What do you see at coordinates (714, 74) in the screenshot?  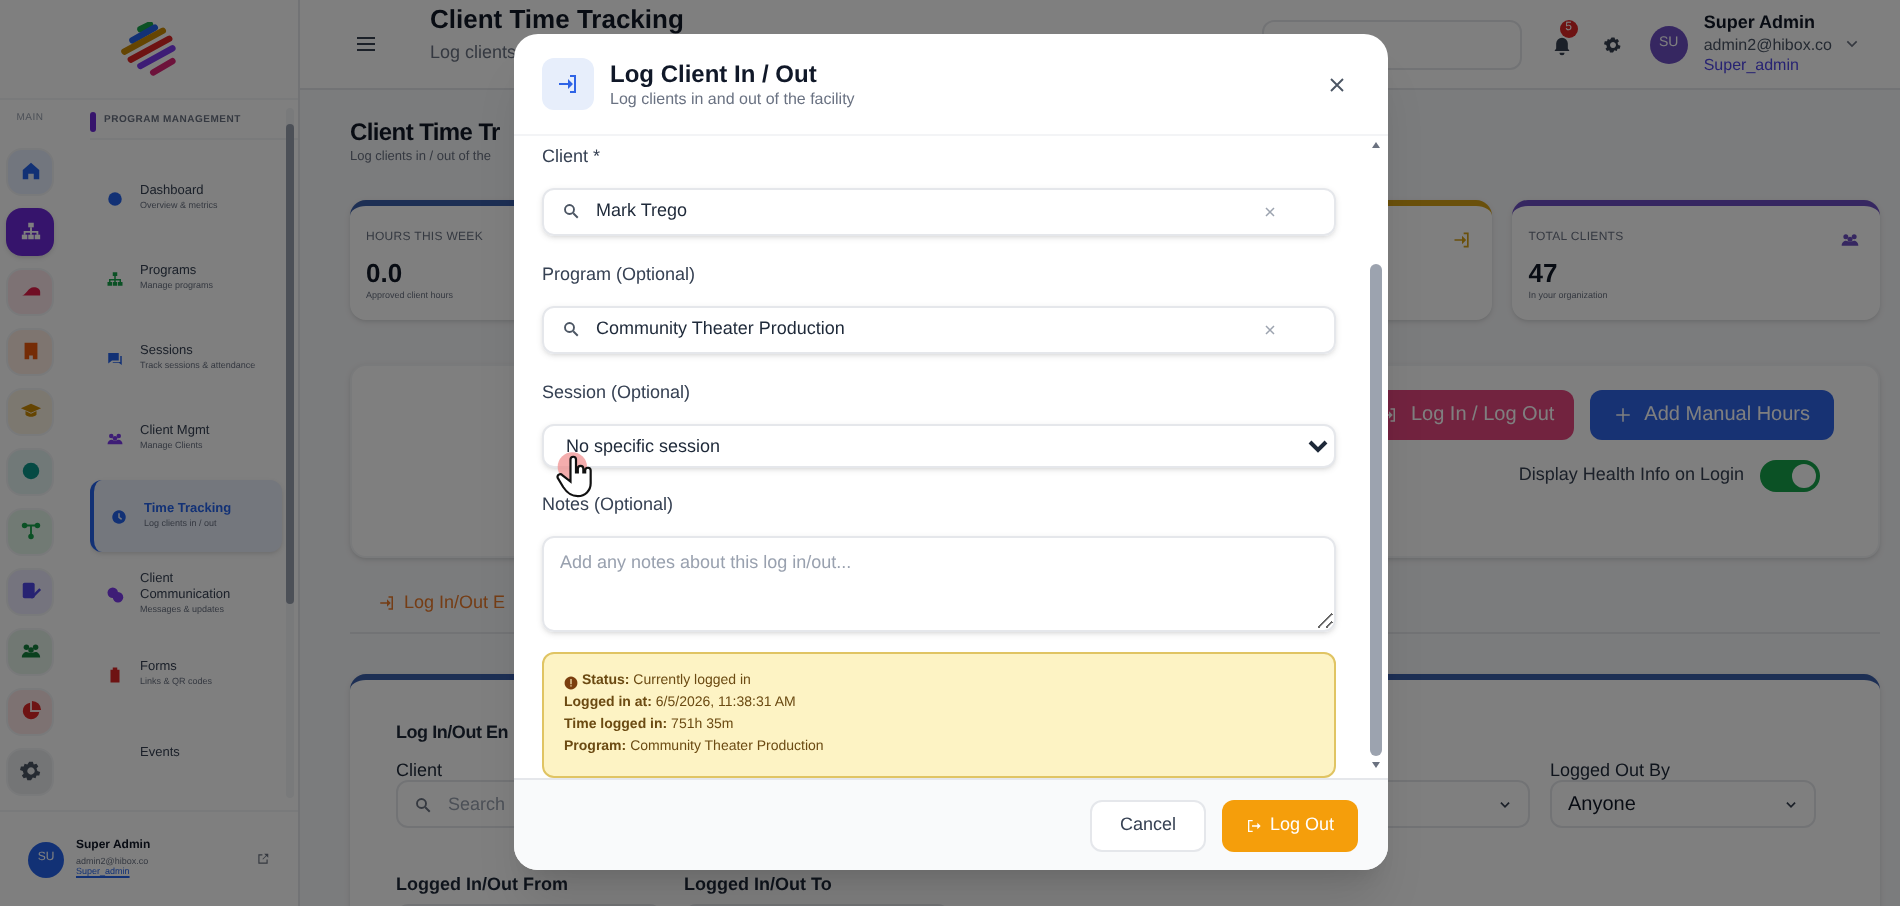 I see `dialog-title: Log Client In / Out` at bounding box center [714, 74].